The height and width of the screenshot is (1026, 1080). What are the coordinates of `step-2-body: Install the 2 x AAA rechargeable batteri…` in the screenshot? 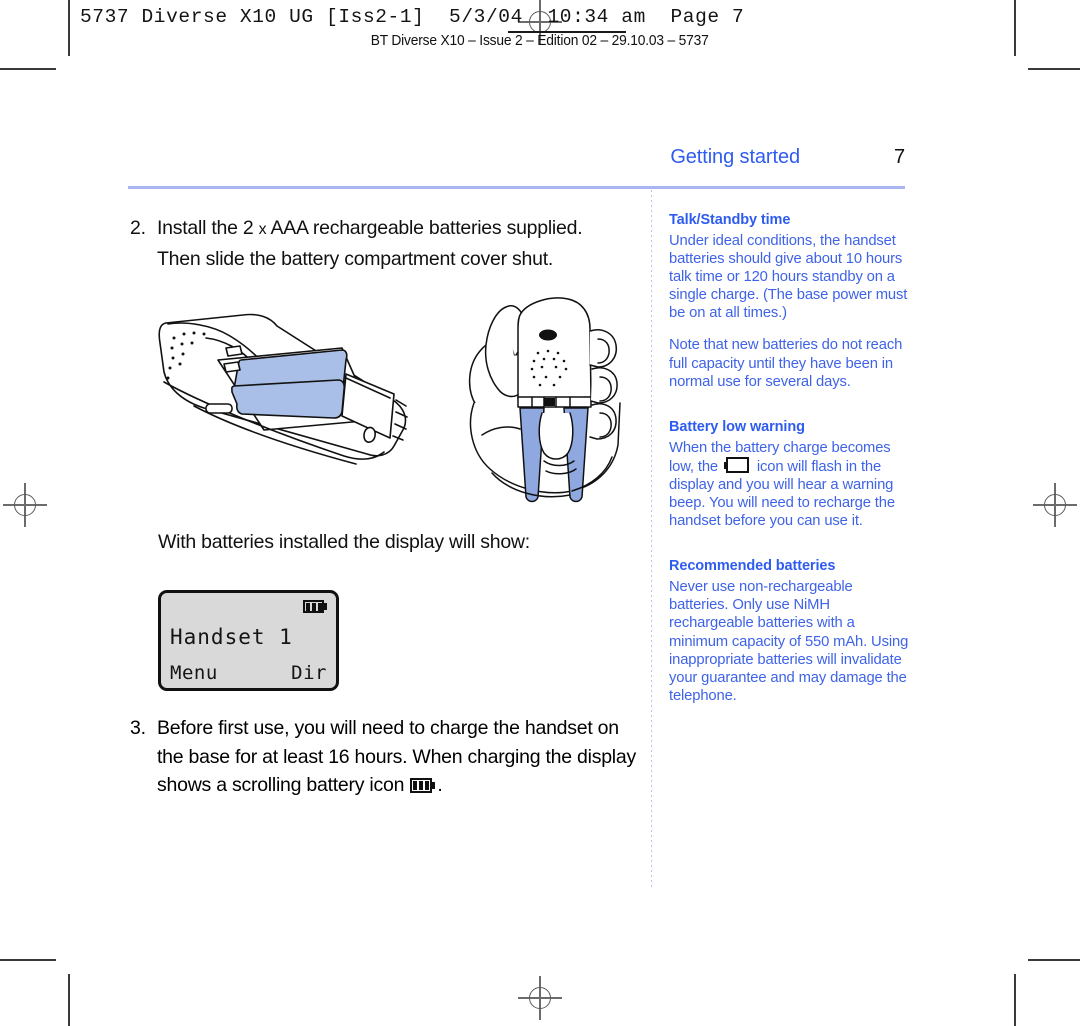 It's located at (401, 243).